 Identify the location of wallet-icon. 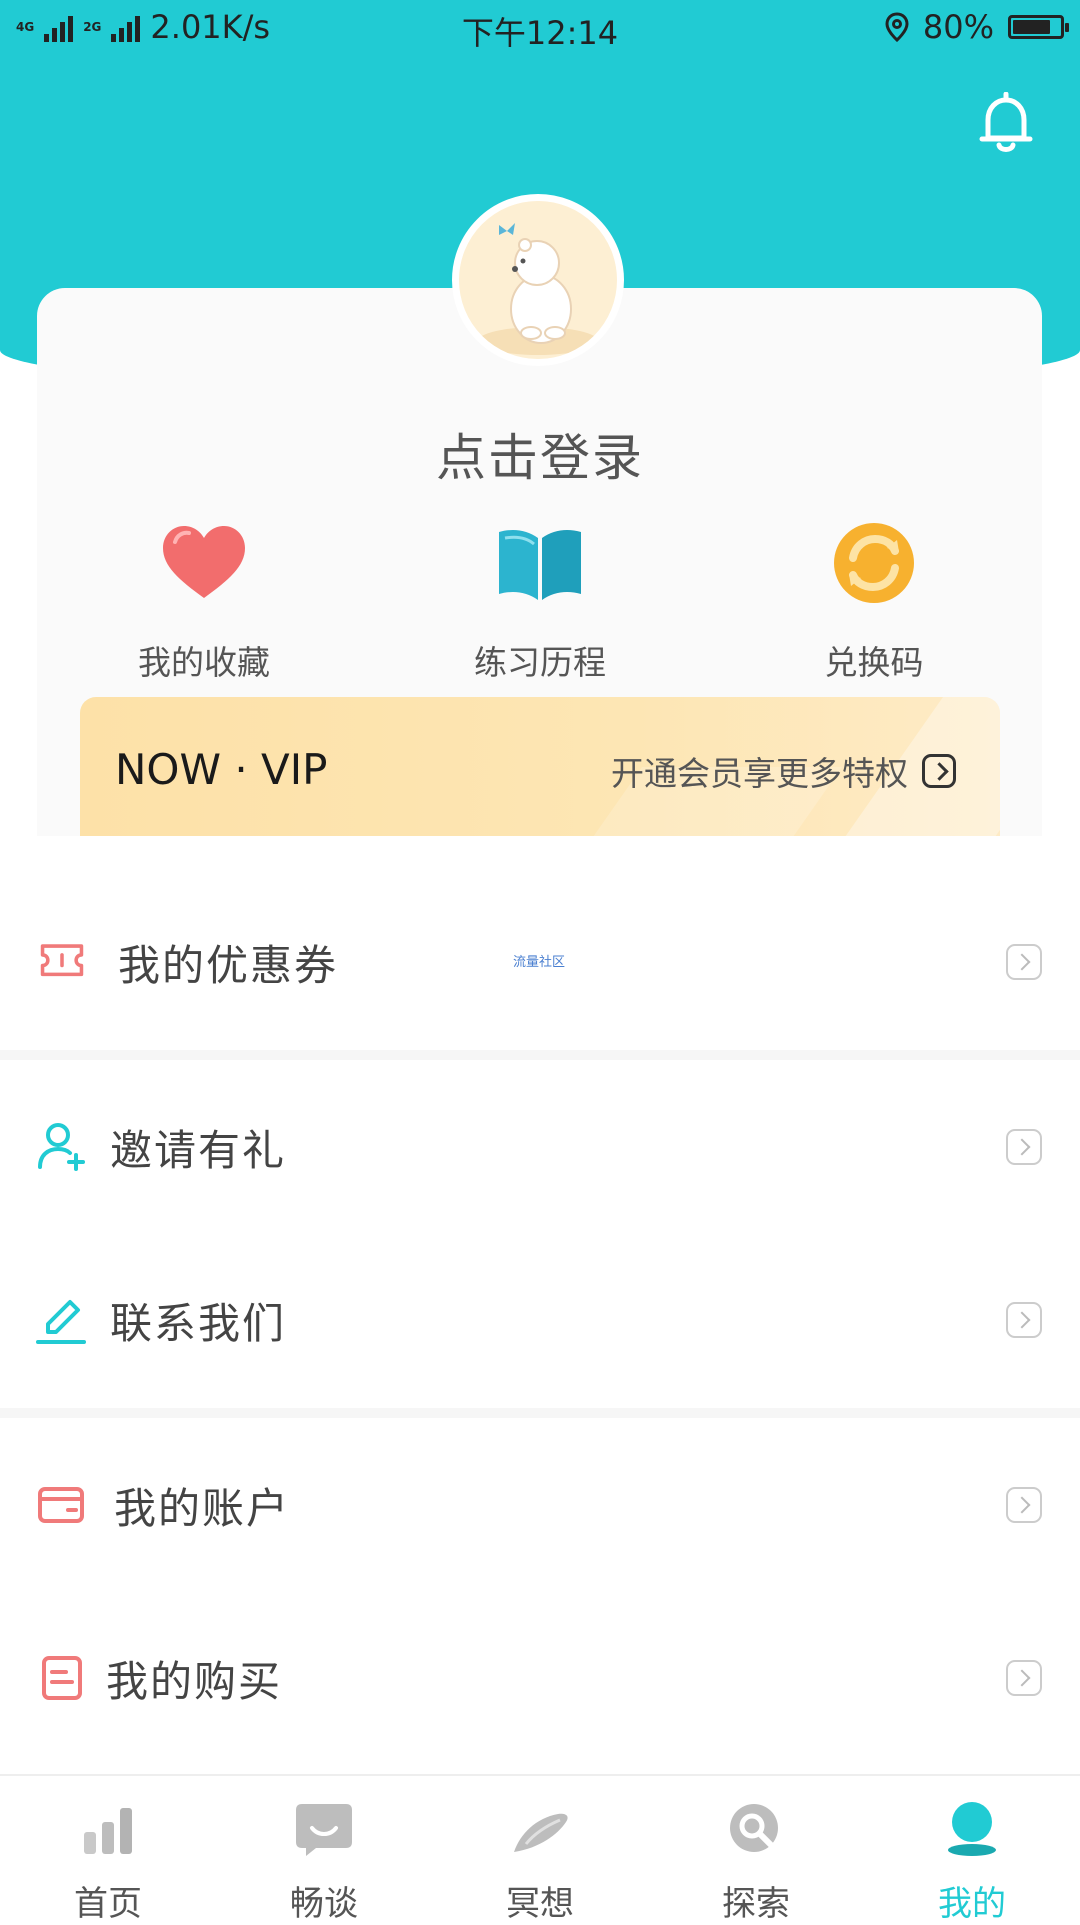
(61, 1505).